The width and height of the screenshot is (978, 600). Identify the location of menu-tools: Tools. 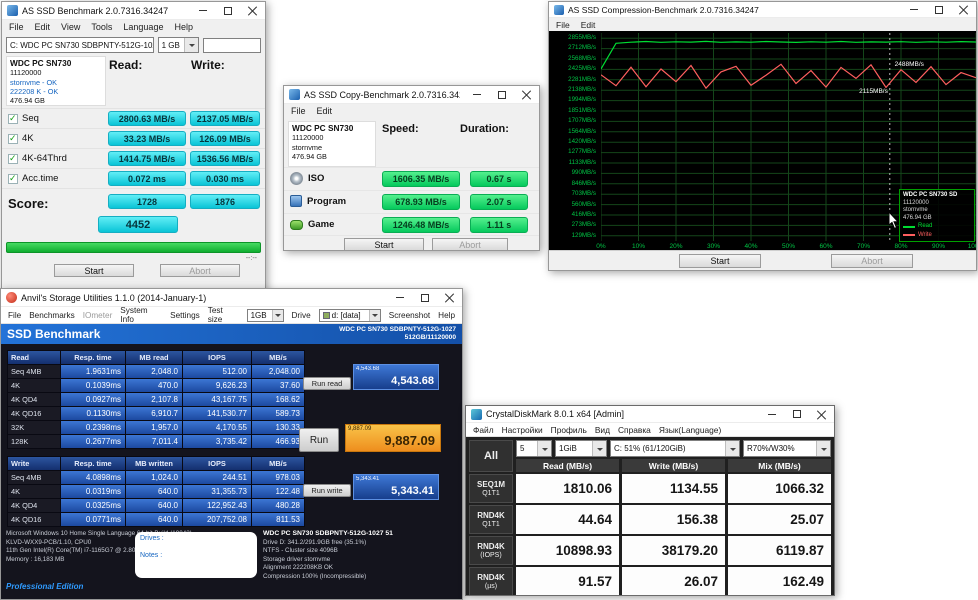
(101, 27).